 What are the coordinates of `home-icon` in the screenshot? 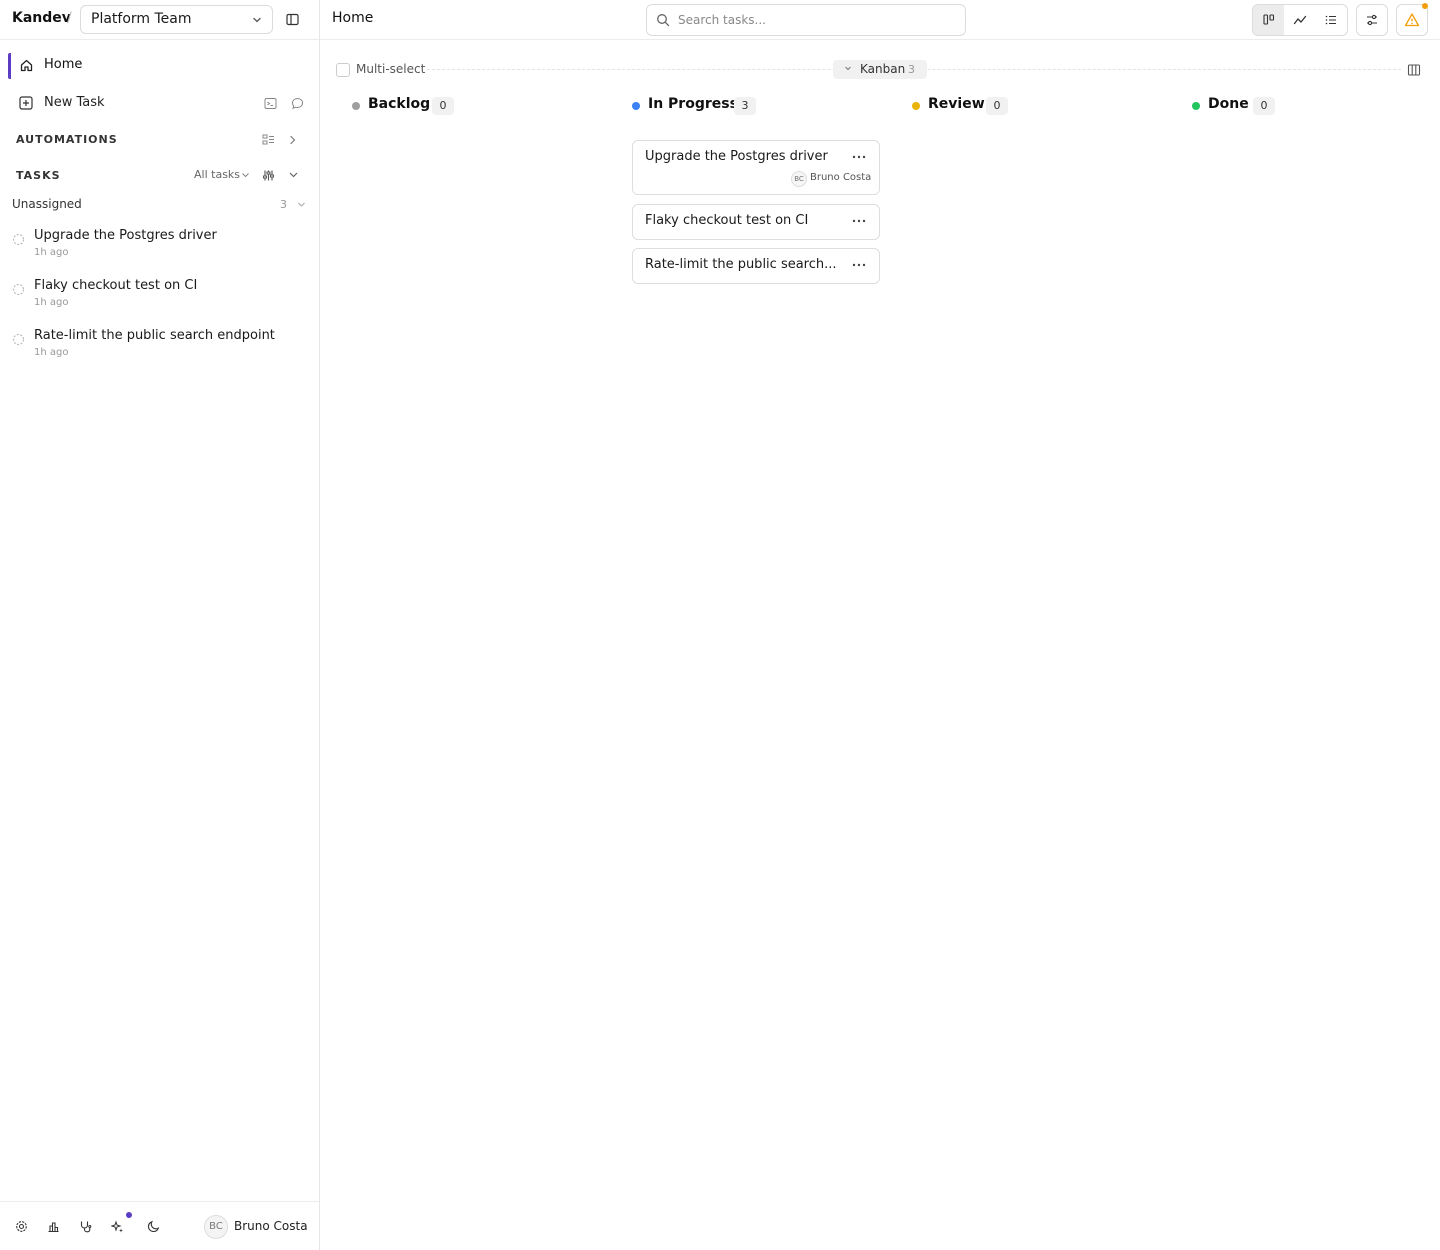 It's located at (26, 65).